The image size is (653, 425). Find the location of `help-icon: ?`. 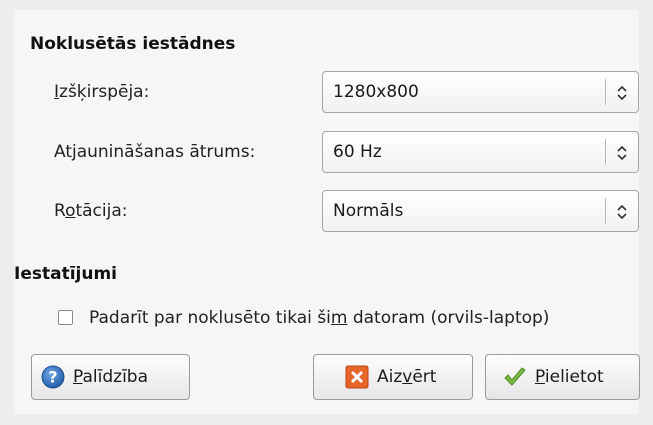

help-icon: ? is located at coordinates (53, 377).